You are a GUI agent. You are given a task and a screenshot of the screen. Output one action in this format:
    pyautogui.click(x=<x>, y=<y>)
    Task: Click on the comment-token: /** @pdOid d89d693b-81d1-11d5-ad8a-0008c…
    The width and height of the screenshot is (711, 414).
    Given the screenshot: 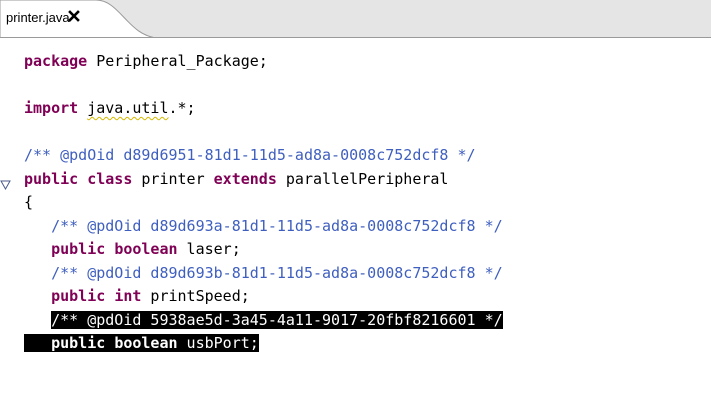 What is the action you would take?
    pyautogui.click(x=277, y=272)
    